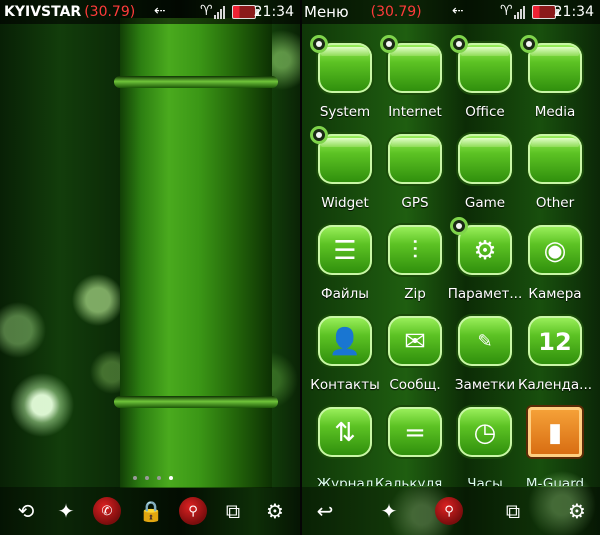 Image resolution: width=600 pixels, height=535 pixels. What do you see at coordinates (415, 432) in the screenshot?
I see `calculator-icon: =` at bounding box center [415, 432].